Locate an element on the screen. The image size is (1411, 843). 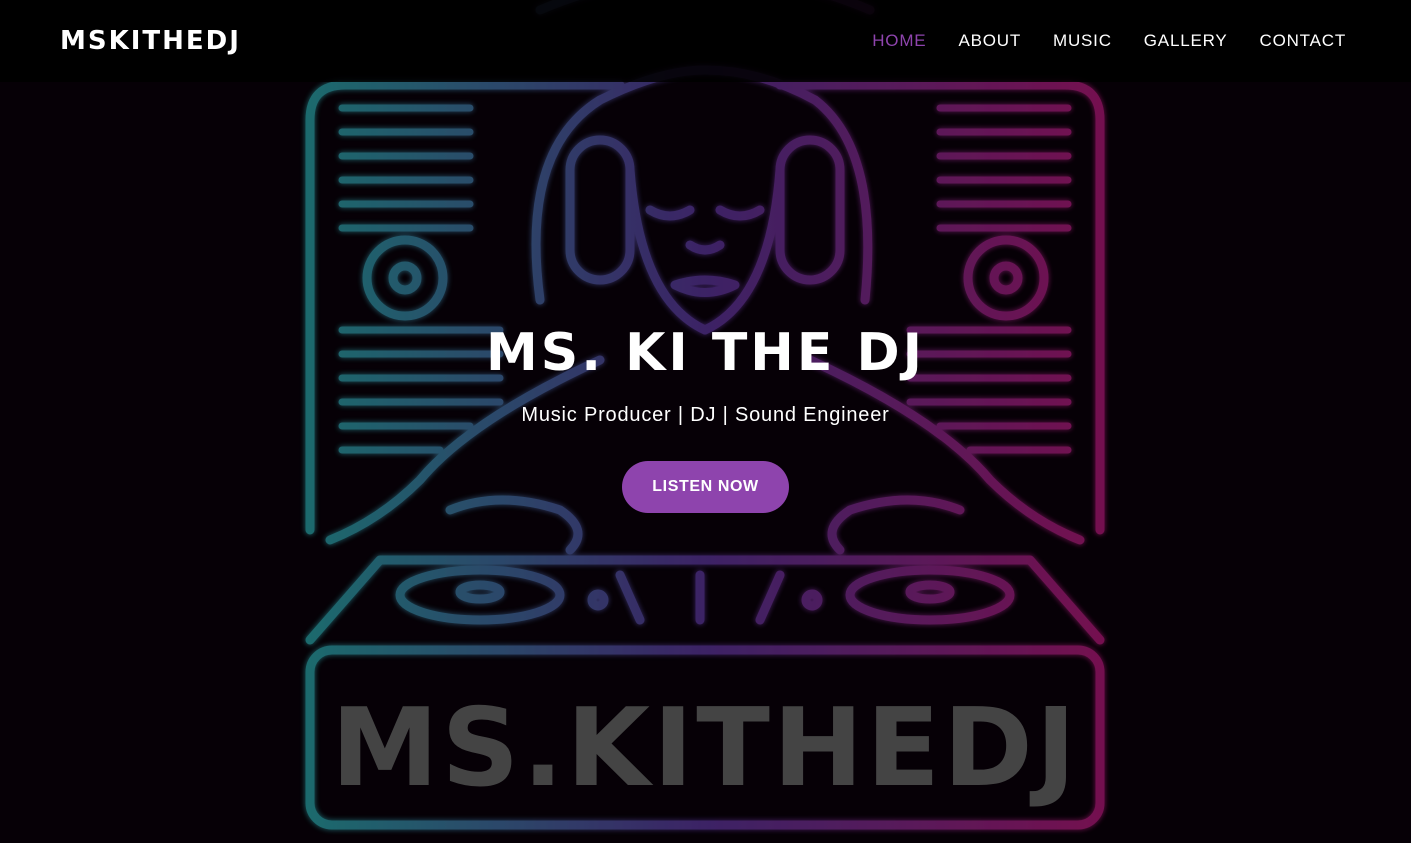
nav-menu: HOME ABOUT MUSIC GALLERY CONTACT is located at coordinates (1109, 41).